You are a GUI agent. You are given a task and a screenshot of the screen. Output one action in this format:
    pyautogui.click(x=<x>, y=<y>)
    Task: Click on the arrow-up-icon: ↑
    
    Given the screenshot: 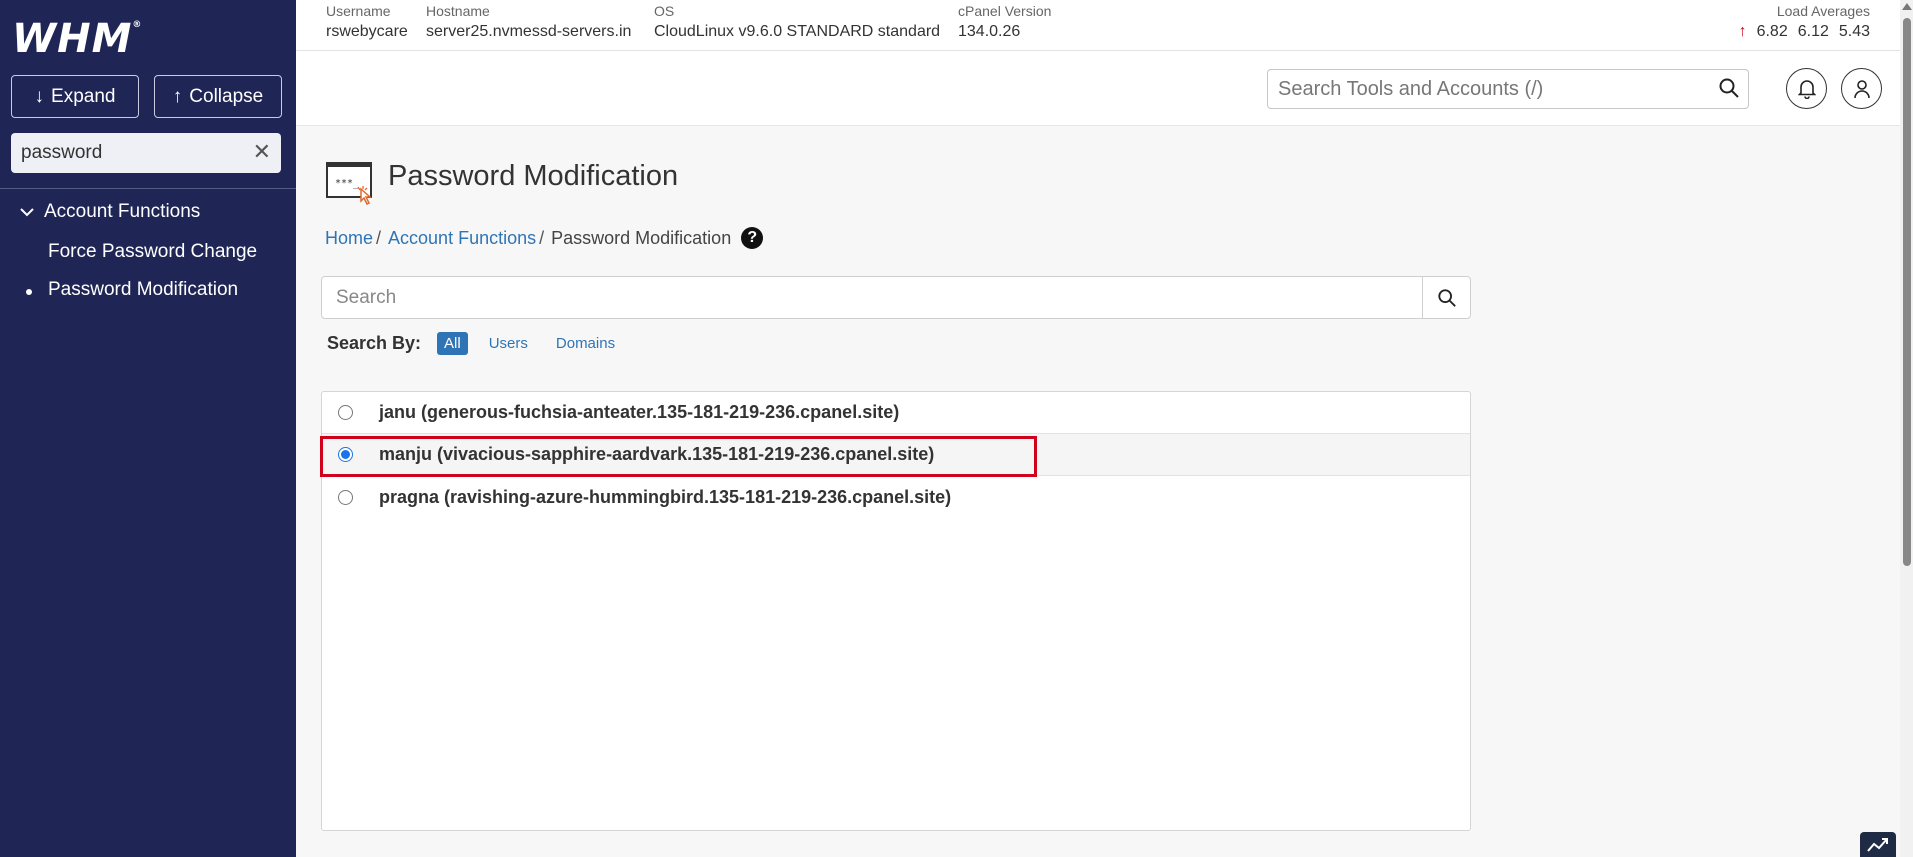 What is the action you would take?
    pyautogui.click(x=177, y=96)
    